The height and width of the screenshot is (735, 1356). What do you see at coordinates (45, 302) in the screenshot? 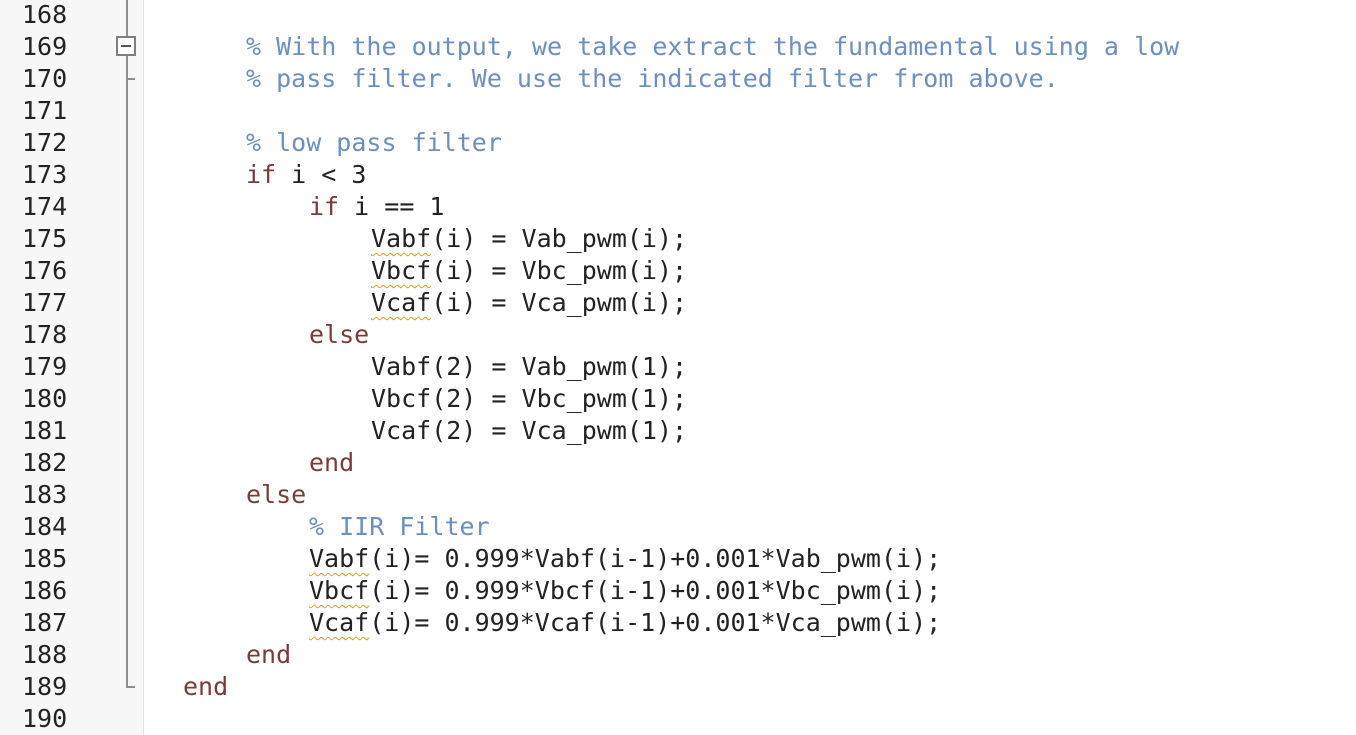
I see `line-number: 177` at bounding box center [45, 302].